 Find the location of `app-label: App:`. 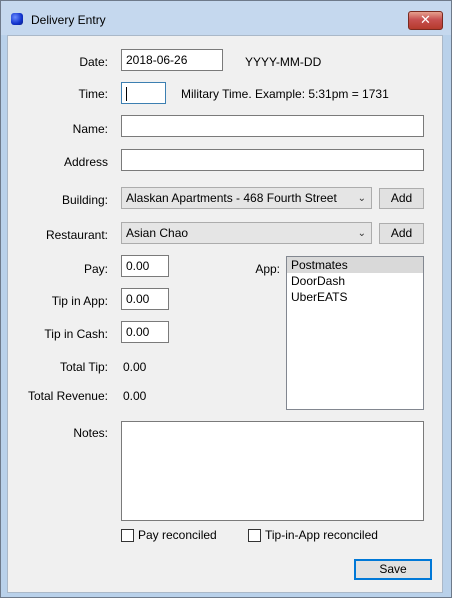

app-label: App: is located at coordinates (267, 269).